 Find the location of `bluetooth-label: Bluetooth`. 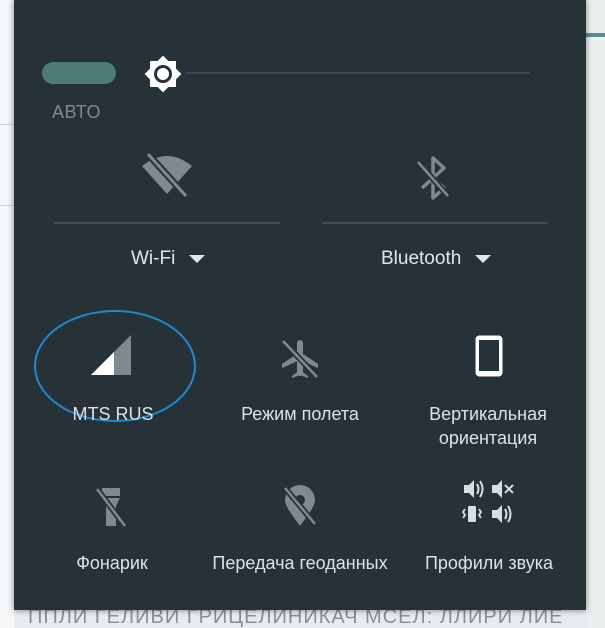

bluetooth-label: Bluetooth is located at coordinates (436, 259).